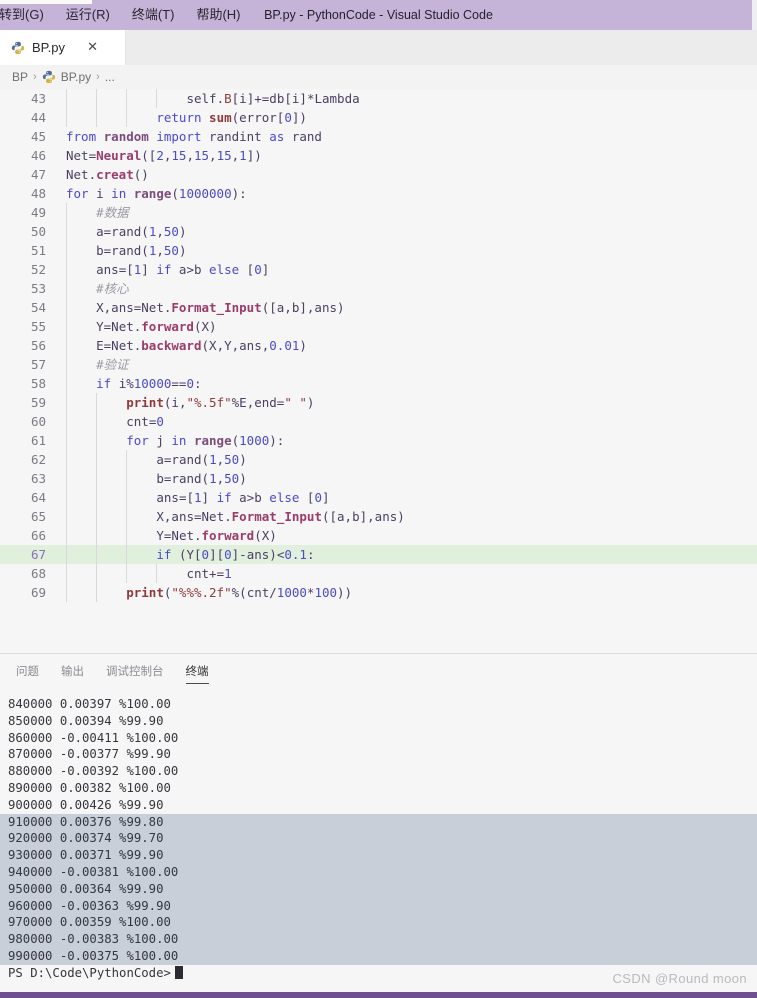 The image size is (757, 998). What do you see at coordinates (49, 77) in the screenshot?
I see `python-icon-breadcrumb` at bounding box center [49, 77].